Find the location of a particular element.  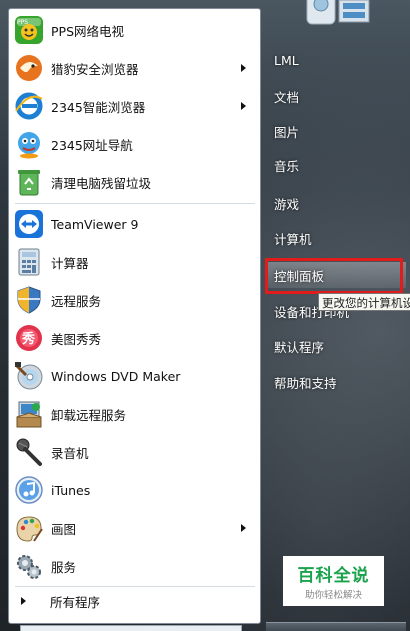

red-highlight-box is located at coordinates (334, 276).